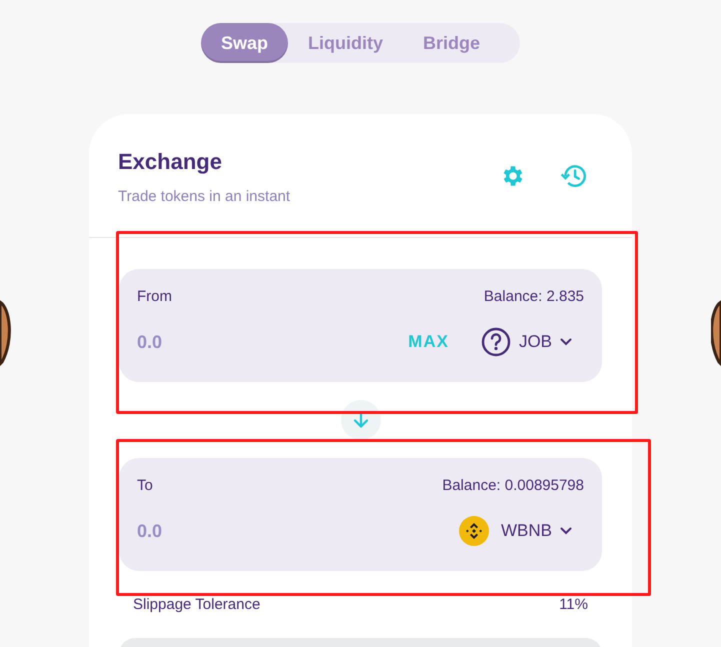 This screenshot has height=647, width=721. I want to click on panel-label: From, so click(154, 297).